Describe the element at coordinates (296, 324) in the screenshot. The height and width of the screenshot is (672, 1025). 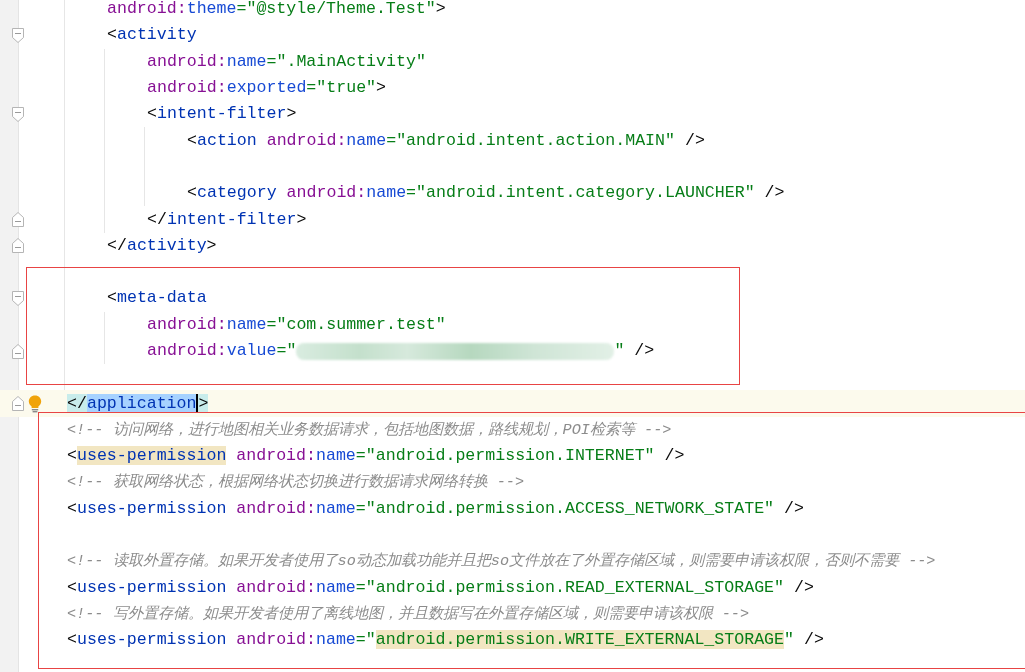
I see `code-line: android:name="com.summer.test"` at that location.